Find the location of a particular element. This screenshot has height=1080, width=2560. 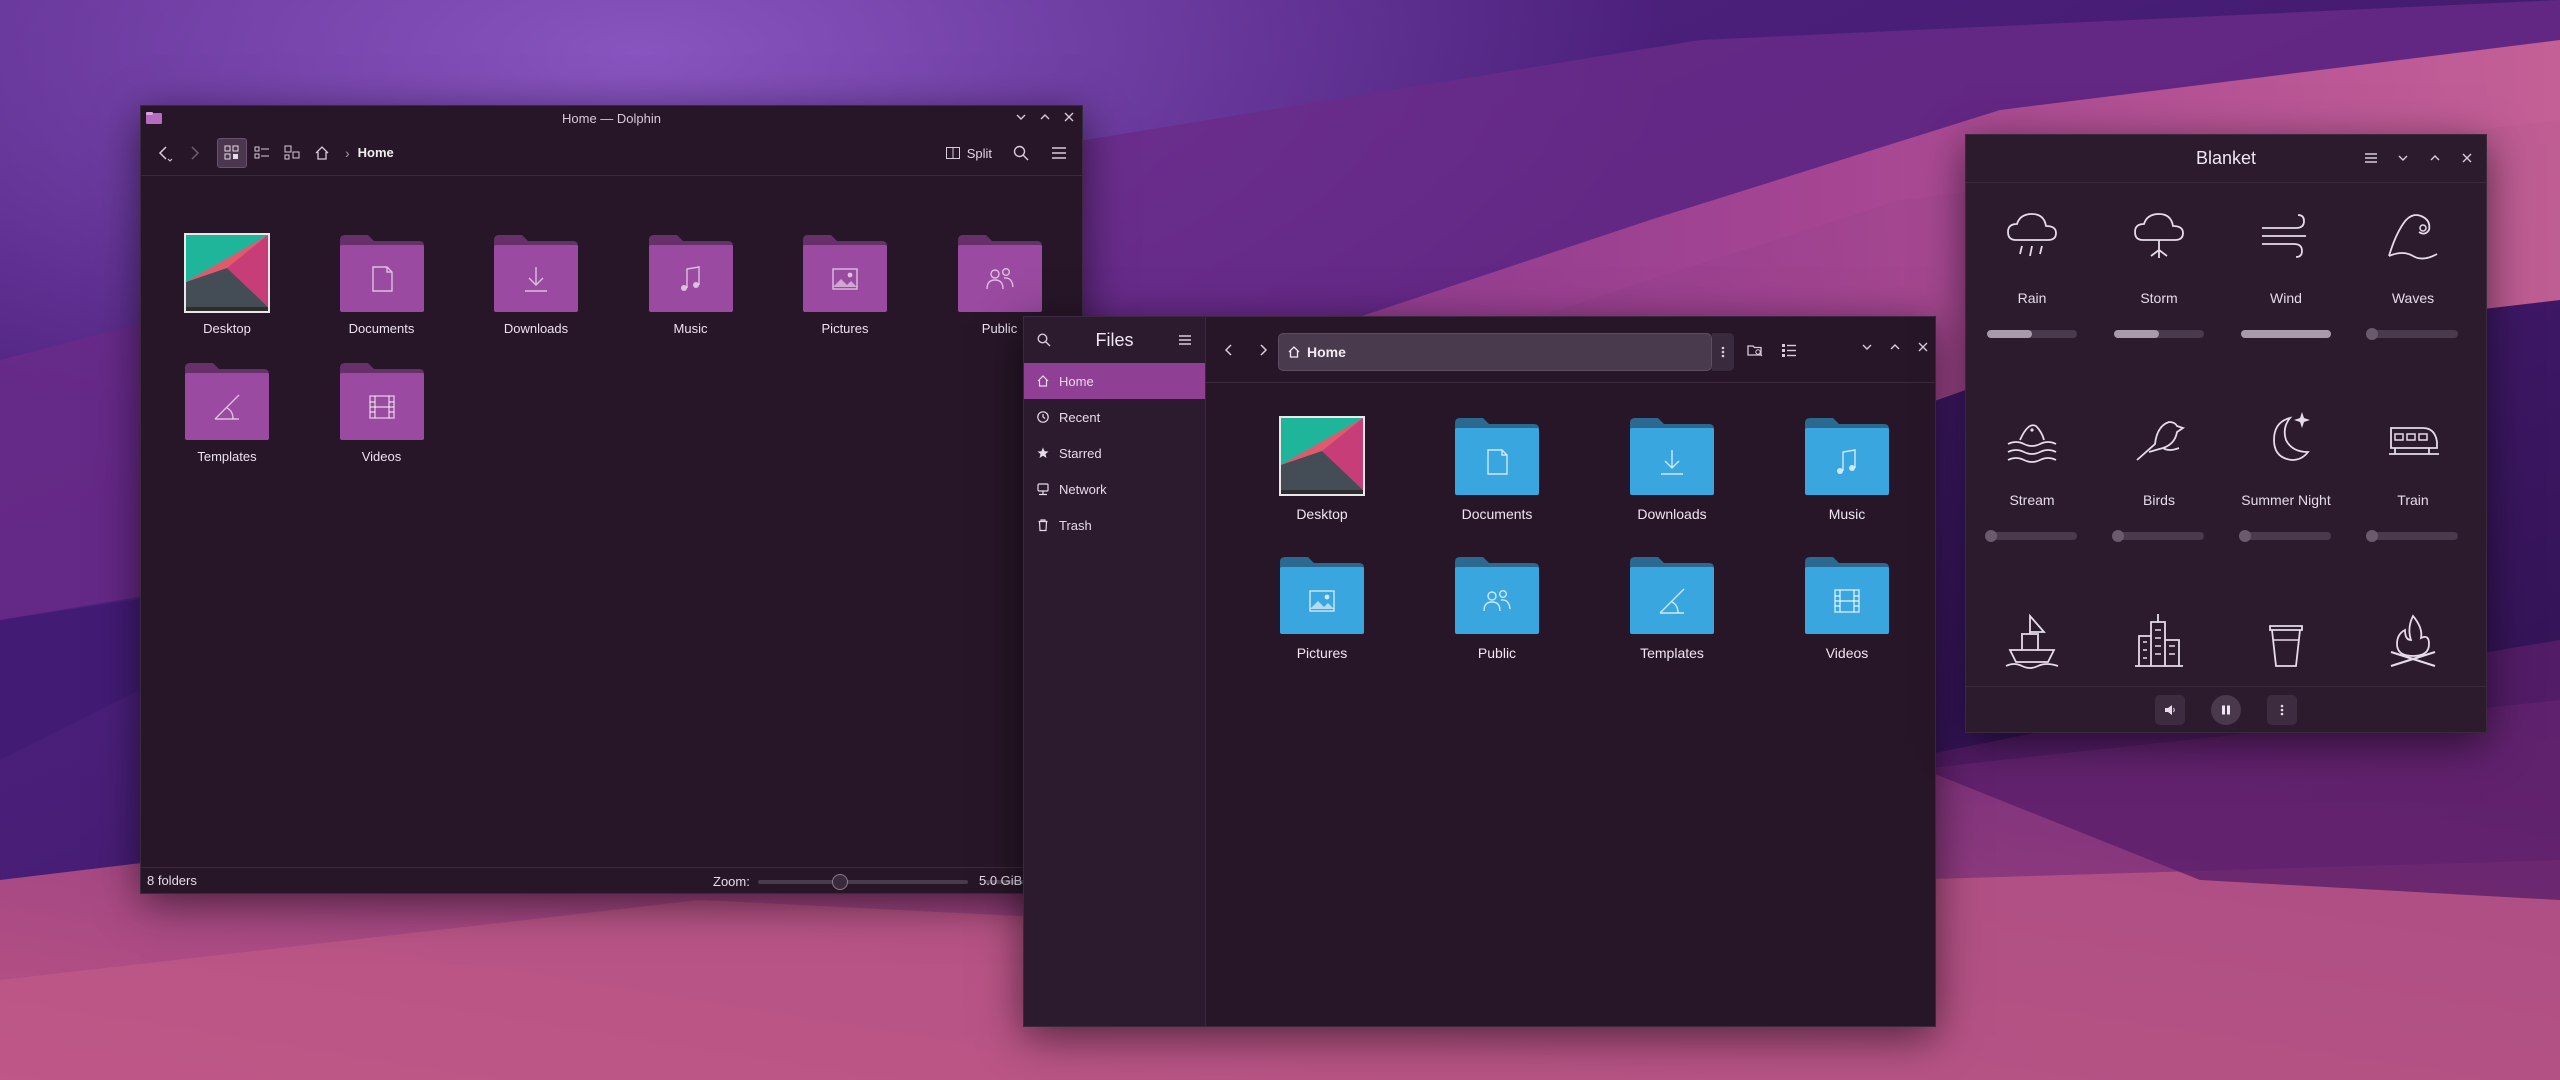

sound-fireplace is located at coordinates (2413, 649).